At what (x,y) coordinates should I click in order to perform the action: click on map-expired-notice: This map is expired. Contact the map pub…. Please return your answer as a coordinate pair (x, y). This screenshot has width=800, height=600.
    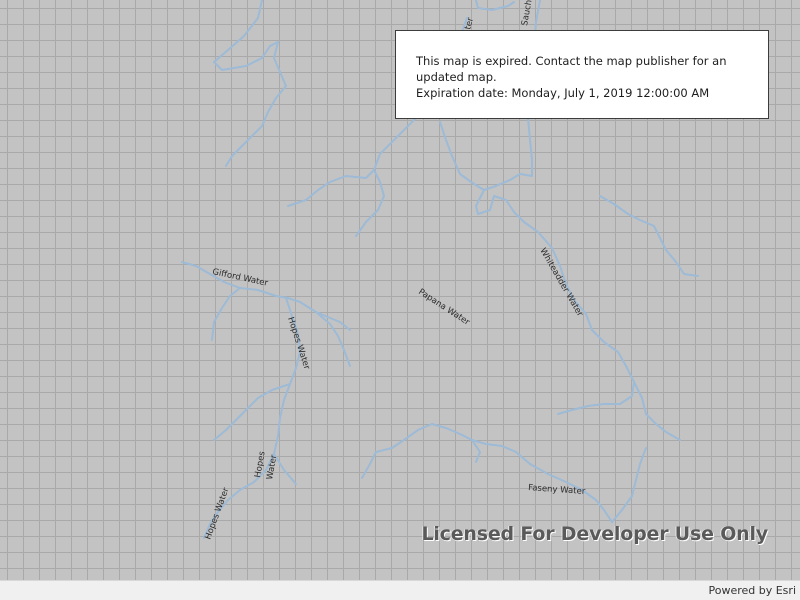
    Looking at the image, I should click on (582, 74).